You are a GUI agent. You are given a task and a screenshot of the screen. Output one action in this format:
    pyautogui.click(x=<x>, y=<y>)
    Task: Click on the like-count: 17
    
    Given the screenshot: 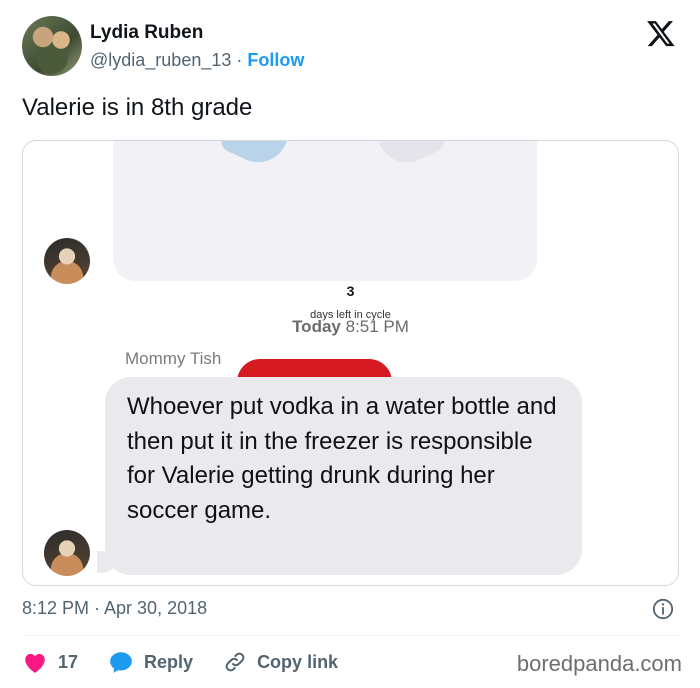 What is the action you would take?
    pyautogui.click(x=68, y=661)
    